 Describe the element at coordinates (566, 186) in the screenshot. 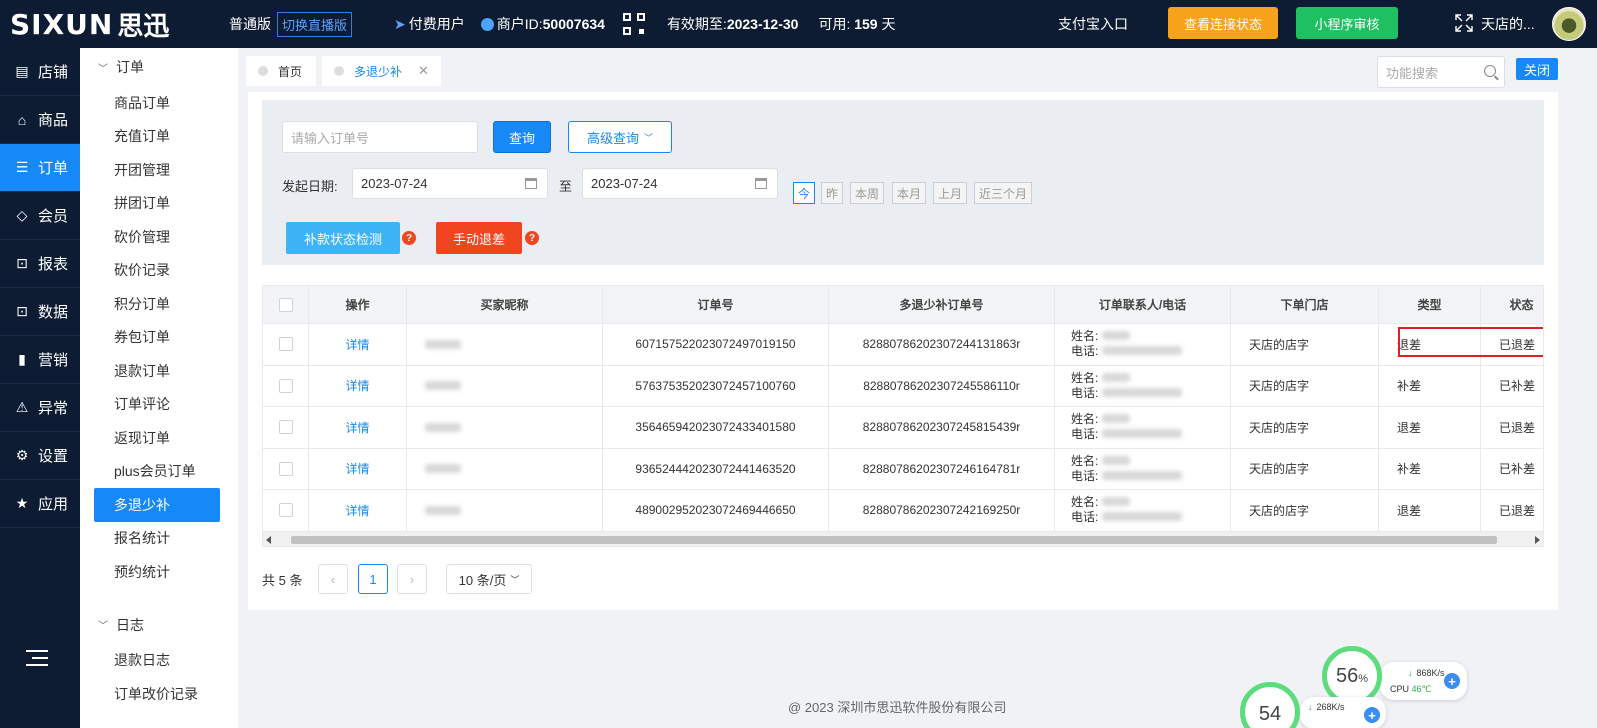

I see `to-label: 至` at that location.